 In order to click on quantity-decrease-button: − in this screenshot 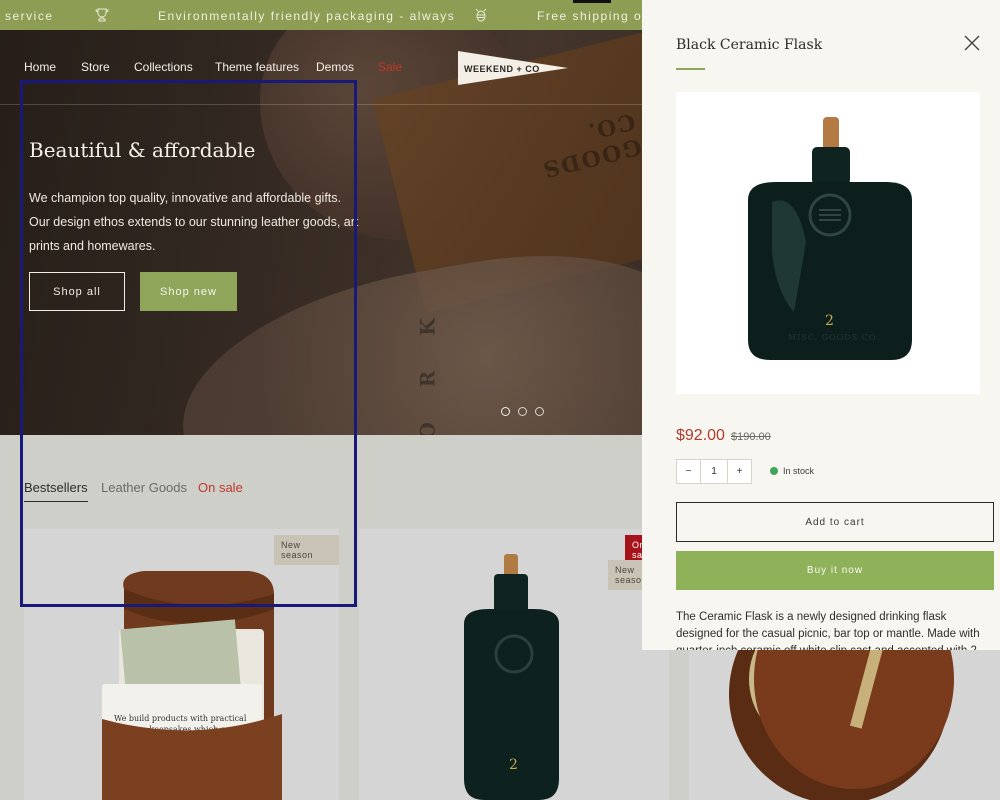, I will do `click(688, 471)`.